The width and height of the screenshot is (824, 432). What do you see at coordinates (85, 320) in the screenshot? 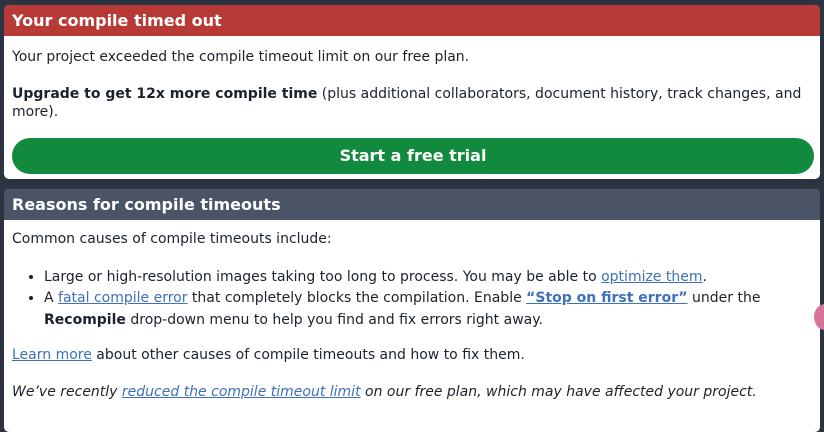
I see `recompile-label: Recompile` at bounding box center [85, 320].